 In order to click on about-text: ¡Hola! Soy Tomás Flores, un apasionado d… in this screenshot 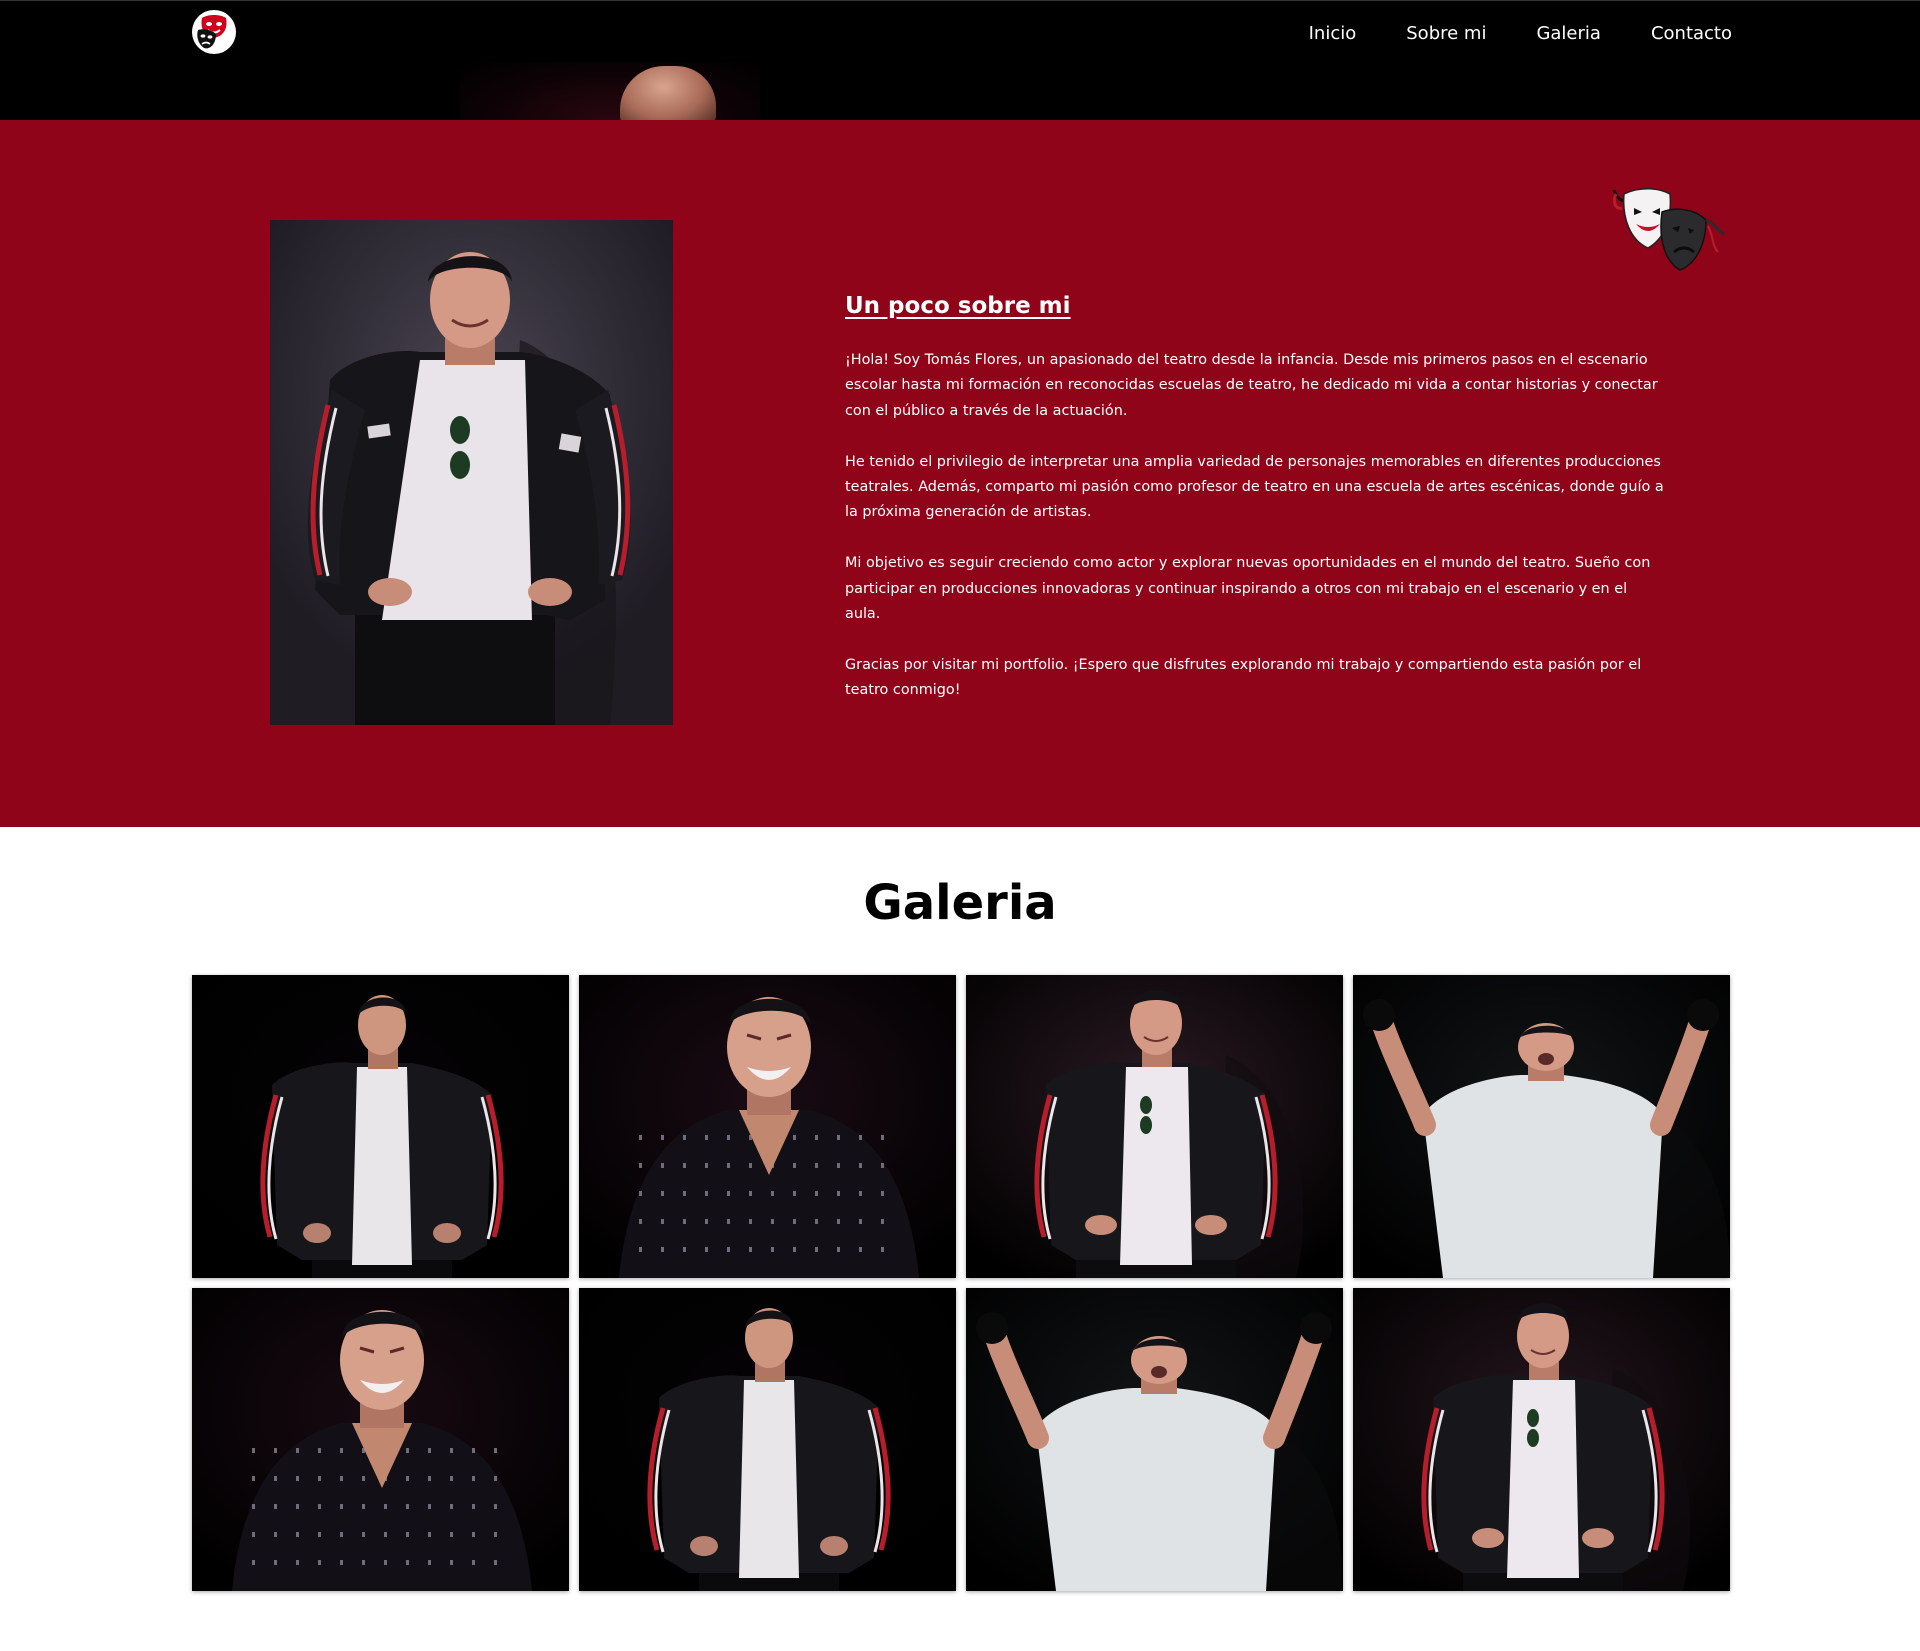, I will do `click(1255, 538)`.